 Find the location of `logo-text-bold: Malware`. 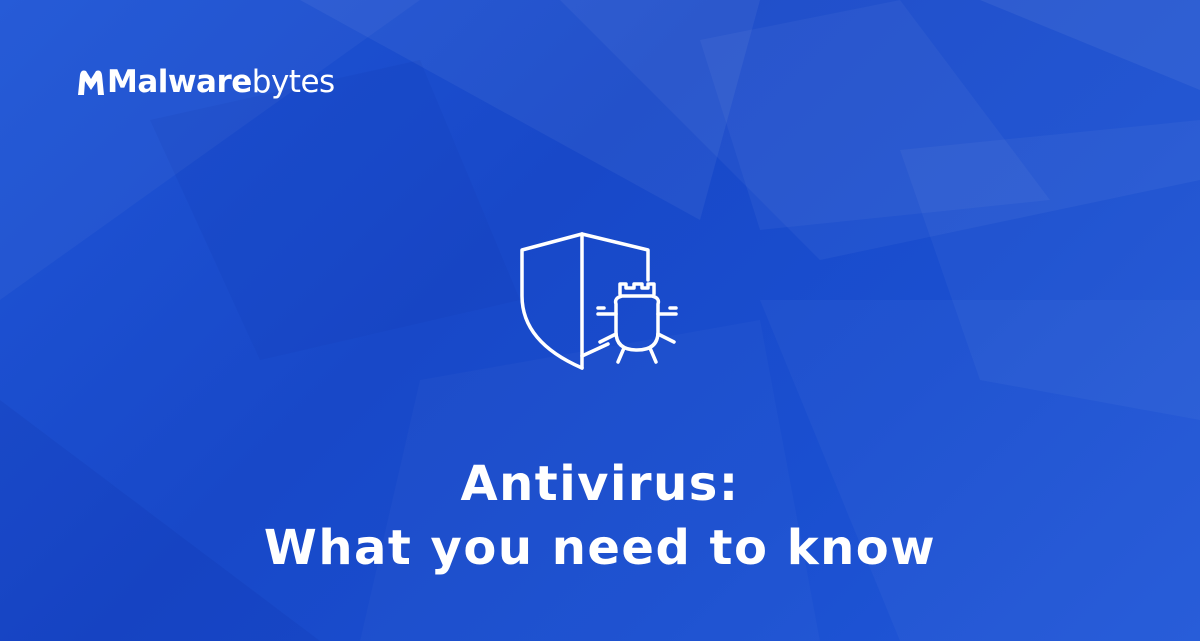

logo-text-bold: Malware is located at coordinates (179, 82).